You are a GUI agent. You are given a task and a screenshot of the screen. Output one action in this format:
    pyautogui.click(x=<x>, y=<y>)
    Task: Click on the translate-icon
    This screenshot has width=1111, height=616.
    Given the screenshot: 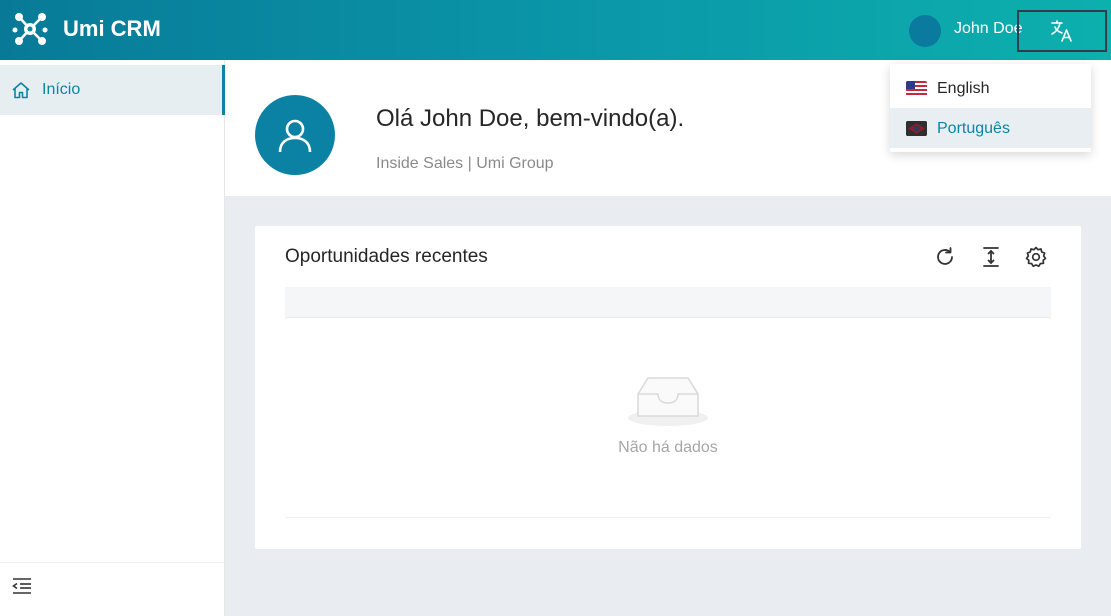 What is the action you would take?
    pyautogui.click(x=1061, y=31)
    